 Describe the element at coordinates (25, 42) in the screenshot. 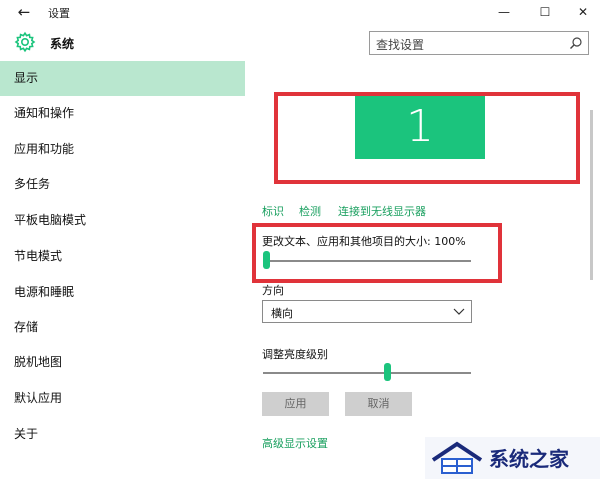

I see `gear-icon` at that location.